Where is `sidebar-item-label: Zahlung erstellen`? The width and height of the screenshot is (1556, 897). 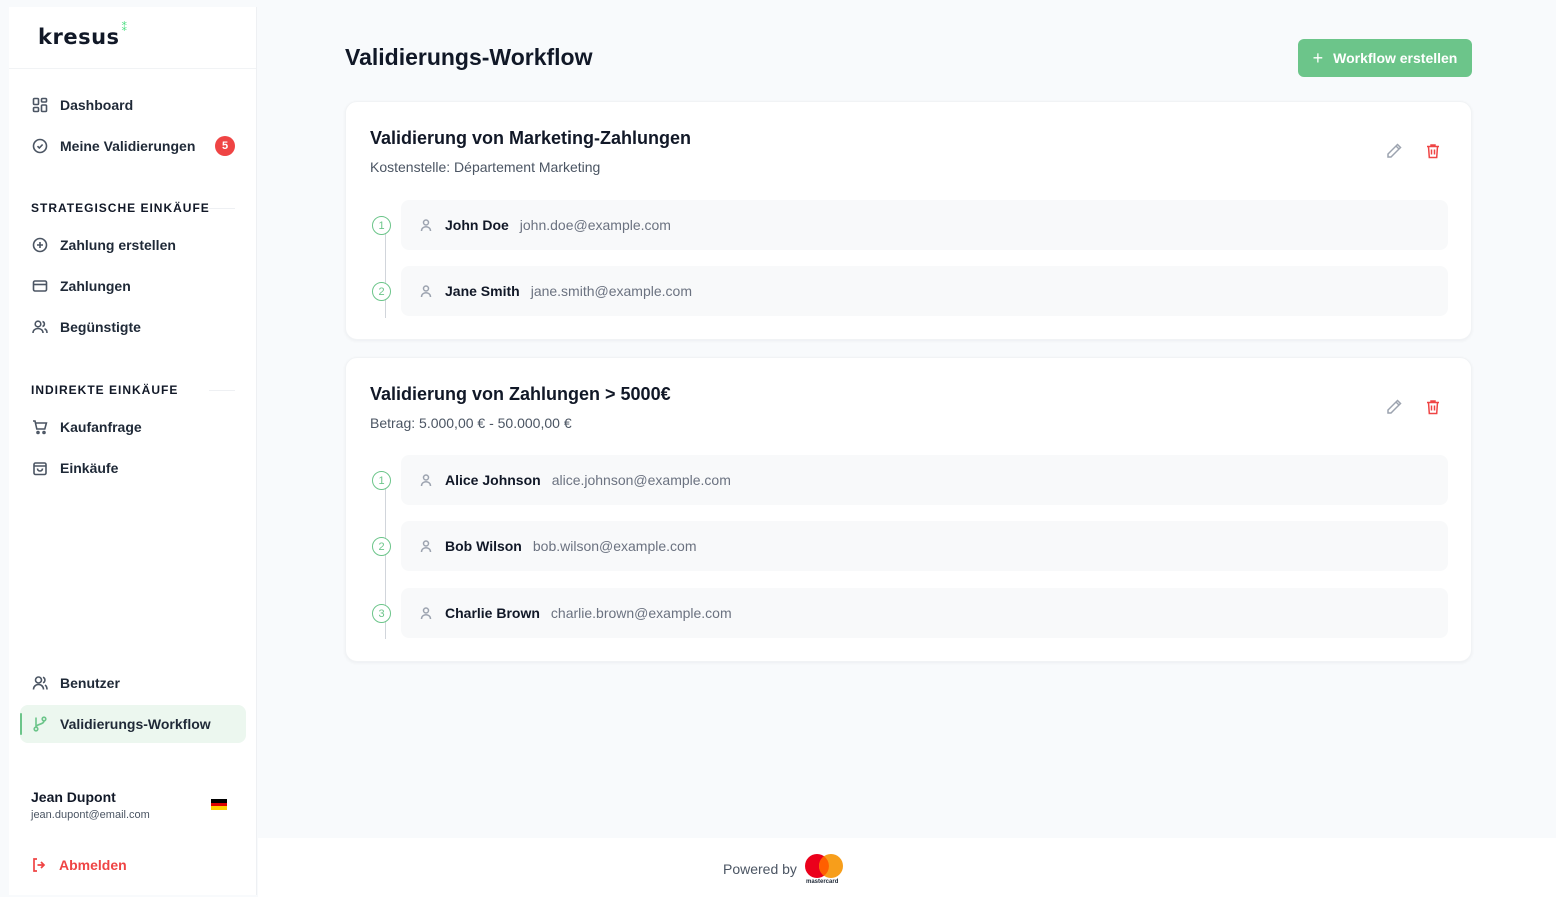
sidebar-item-label: Zahlung erstellen is located at coordinates (118, 245).